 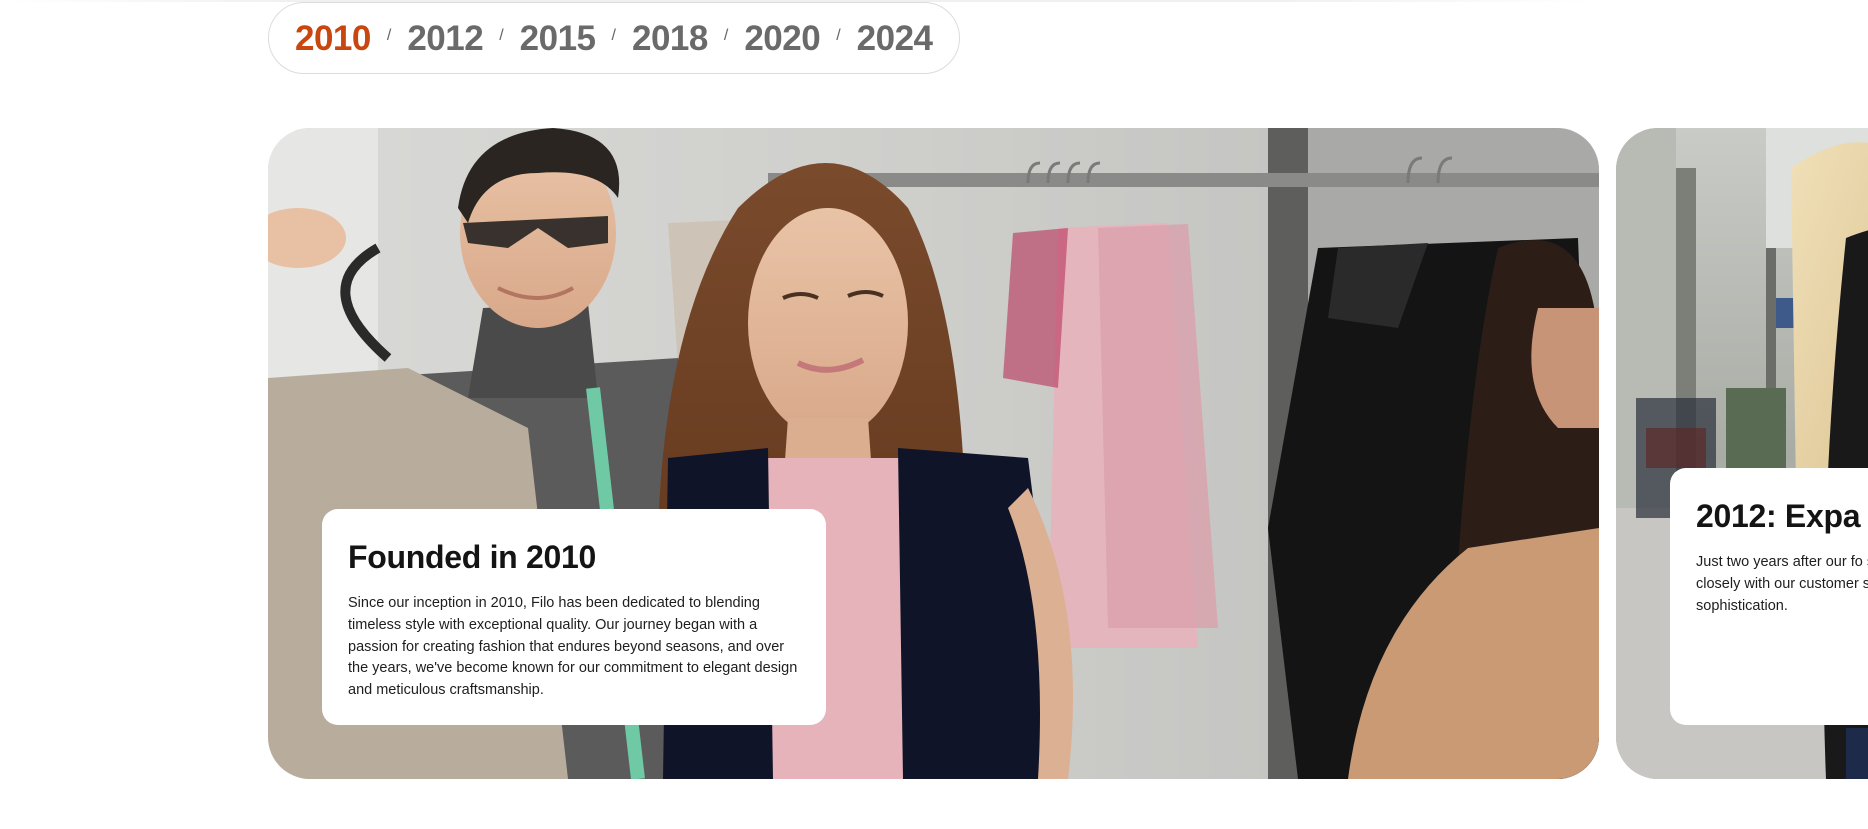 What do you see at coordinates (472, 557) in the screenshot?
I see `slide-title: Founded in 2010` at bounding box center [472, 557].